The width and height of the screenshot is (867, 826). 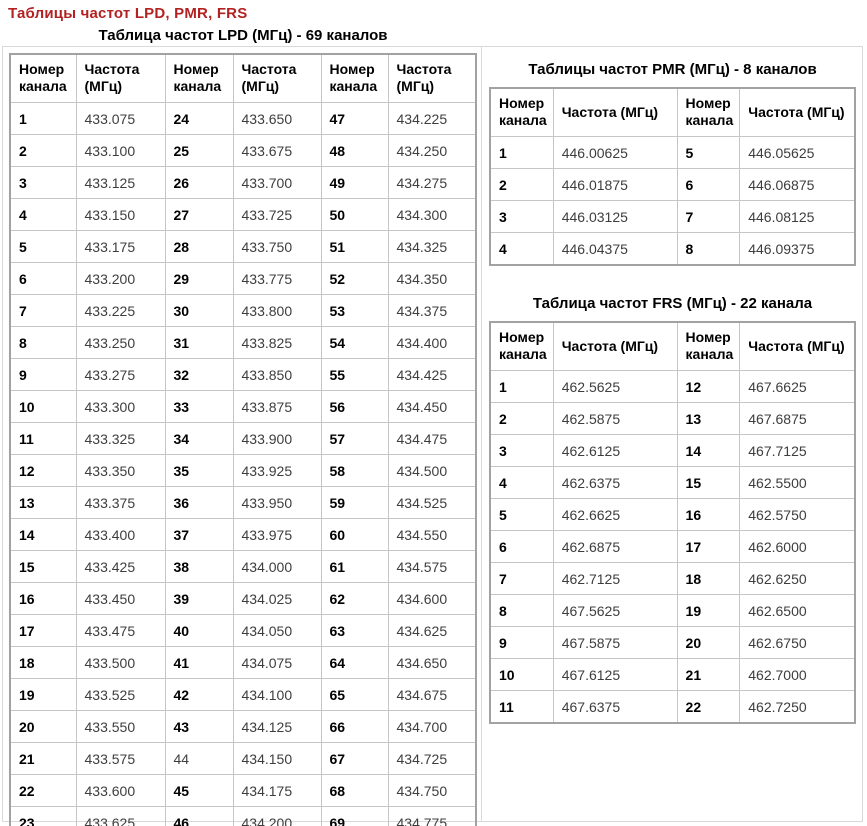 What do you see at coordinates (277, 246) in the screenshot?
I see `frequency-cell: 433.750` at bounding box center [277, 246].